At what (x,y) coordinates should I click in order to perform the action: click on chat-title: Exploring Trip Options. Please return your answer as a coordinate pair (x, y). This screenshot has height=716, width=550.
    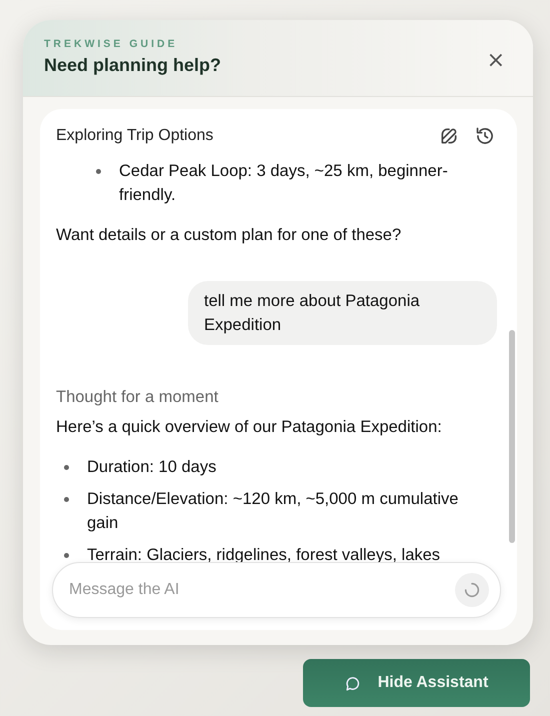
    Looking at the image, I should click on (135, 136).